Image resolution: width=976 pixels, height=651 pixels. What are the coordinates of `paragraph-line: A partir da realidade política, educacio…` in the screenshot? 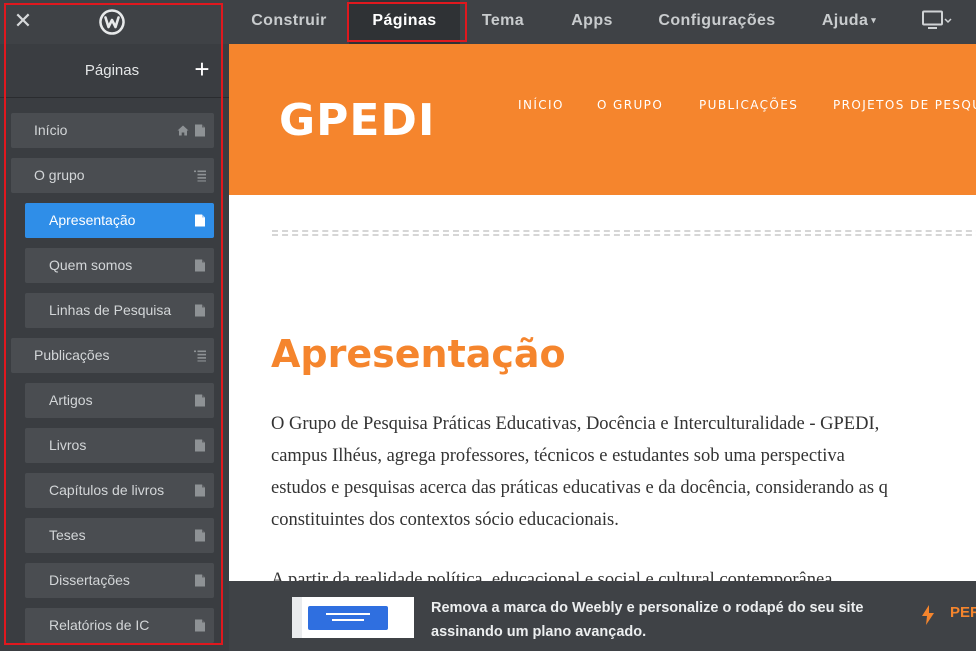 It's located at (554, 575).